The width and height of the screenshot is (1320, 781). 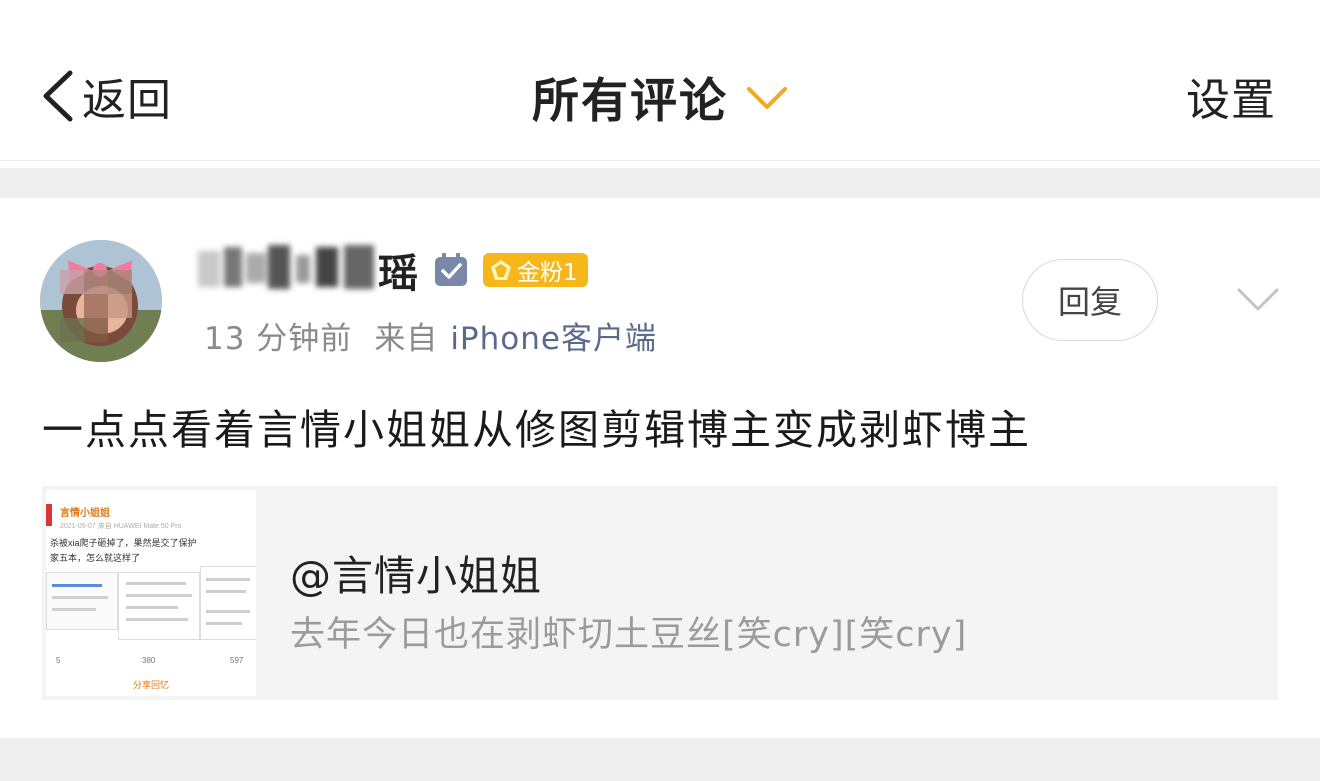 I want to click on more-options-chevron-icon, so click(x=1258, y=300).